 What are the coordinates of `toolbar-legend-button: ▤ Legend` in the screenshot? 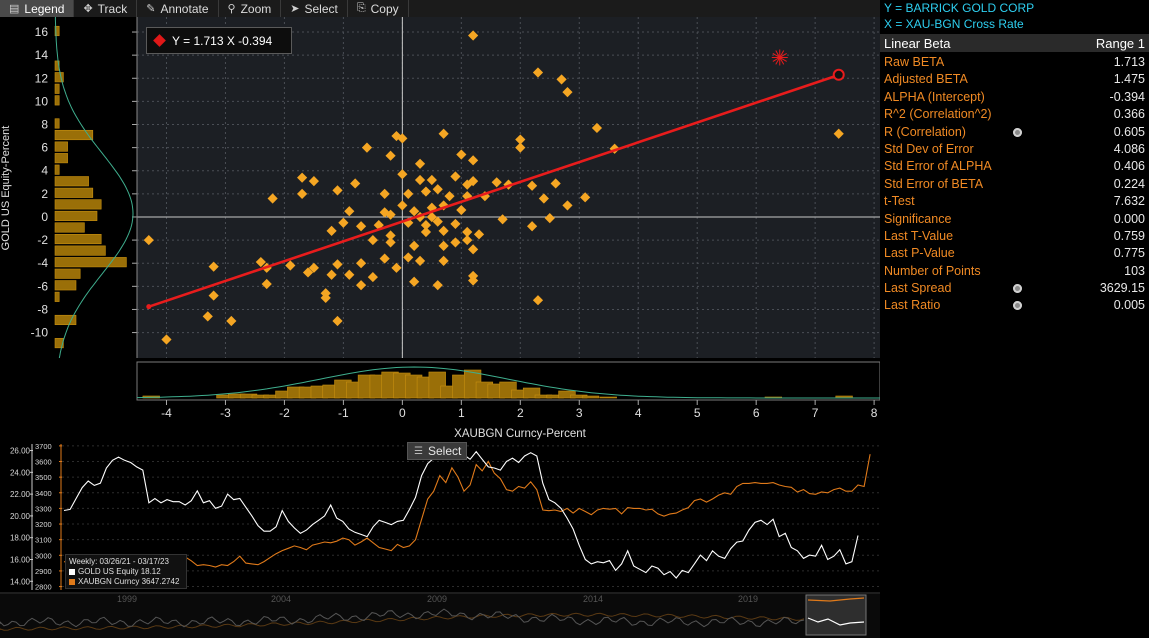 It's located at (37, 8).